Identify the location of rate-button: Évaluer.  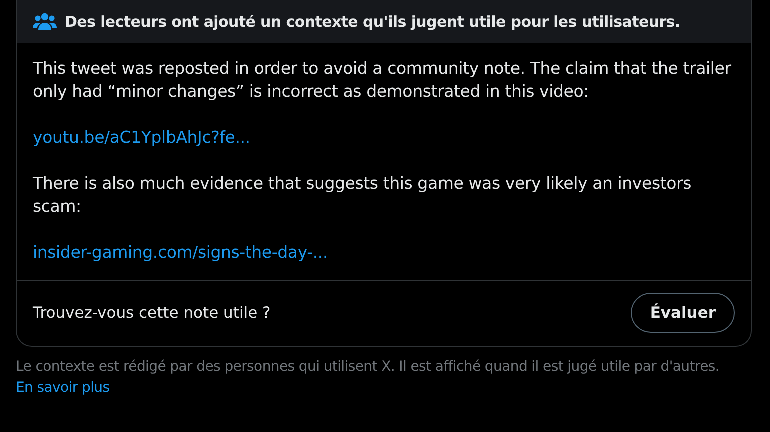
(683, 313).